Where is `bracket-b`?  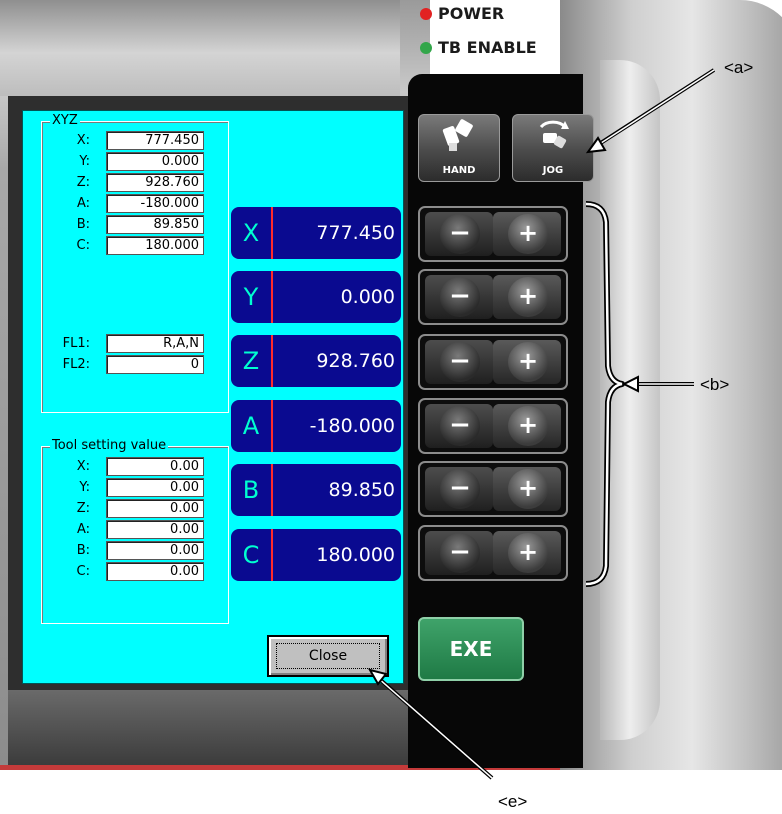 bracket-b is located at coordinates (605, 394).